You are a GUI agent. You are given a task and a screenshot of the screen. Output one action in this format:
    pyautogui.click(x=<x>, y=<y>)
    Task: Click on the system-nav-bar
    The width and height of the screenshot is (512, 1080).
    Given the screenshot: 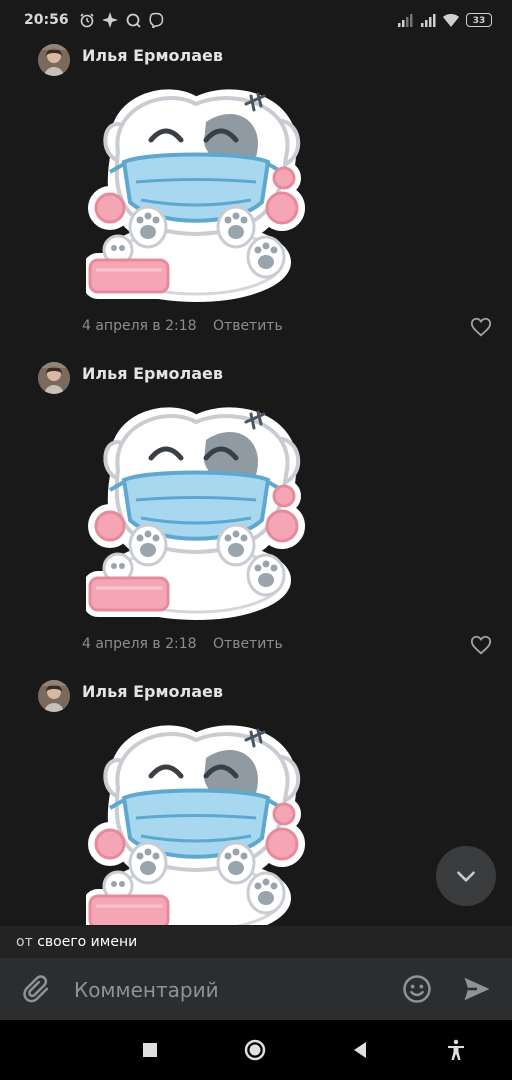 What is the action you would take?
    pyautogui.click(x=256, y=1050)
    